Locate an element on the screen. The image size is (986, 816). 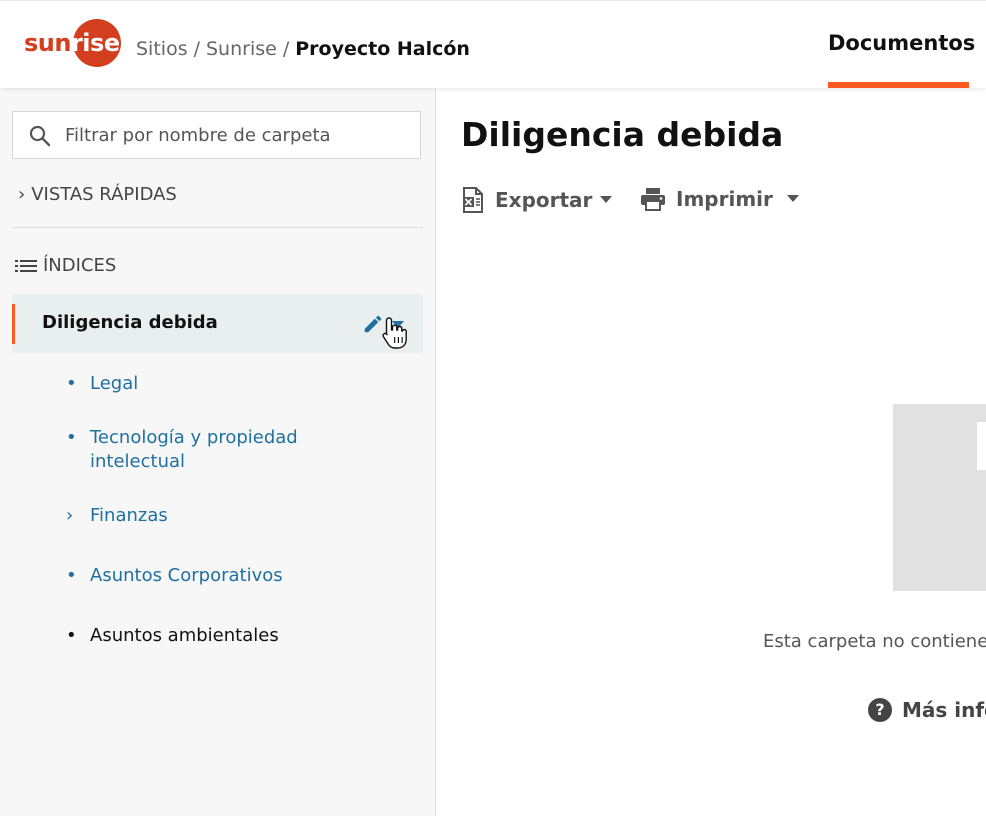
folder-filter is located at coordinates (216, 135).